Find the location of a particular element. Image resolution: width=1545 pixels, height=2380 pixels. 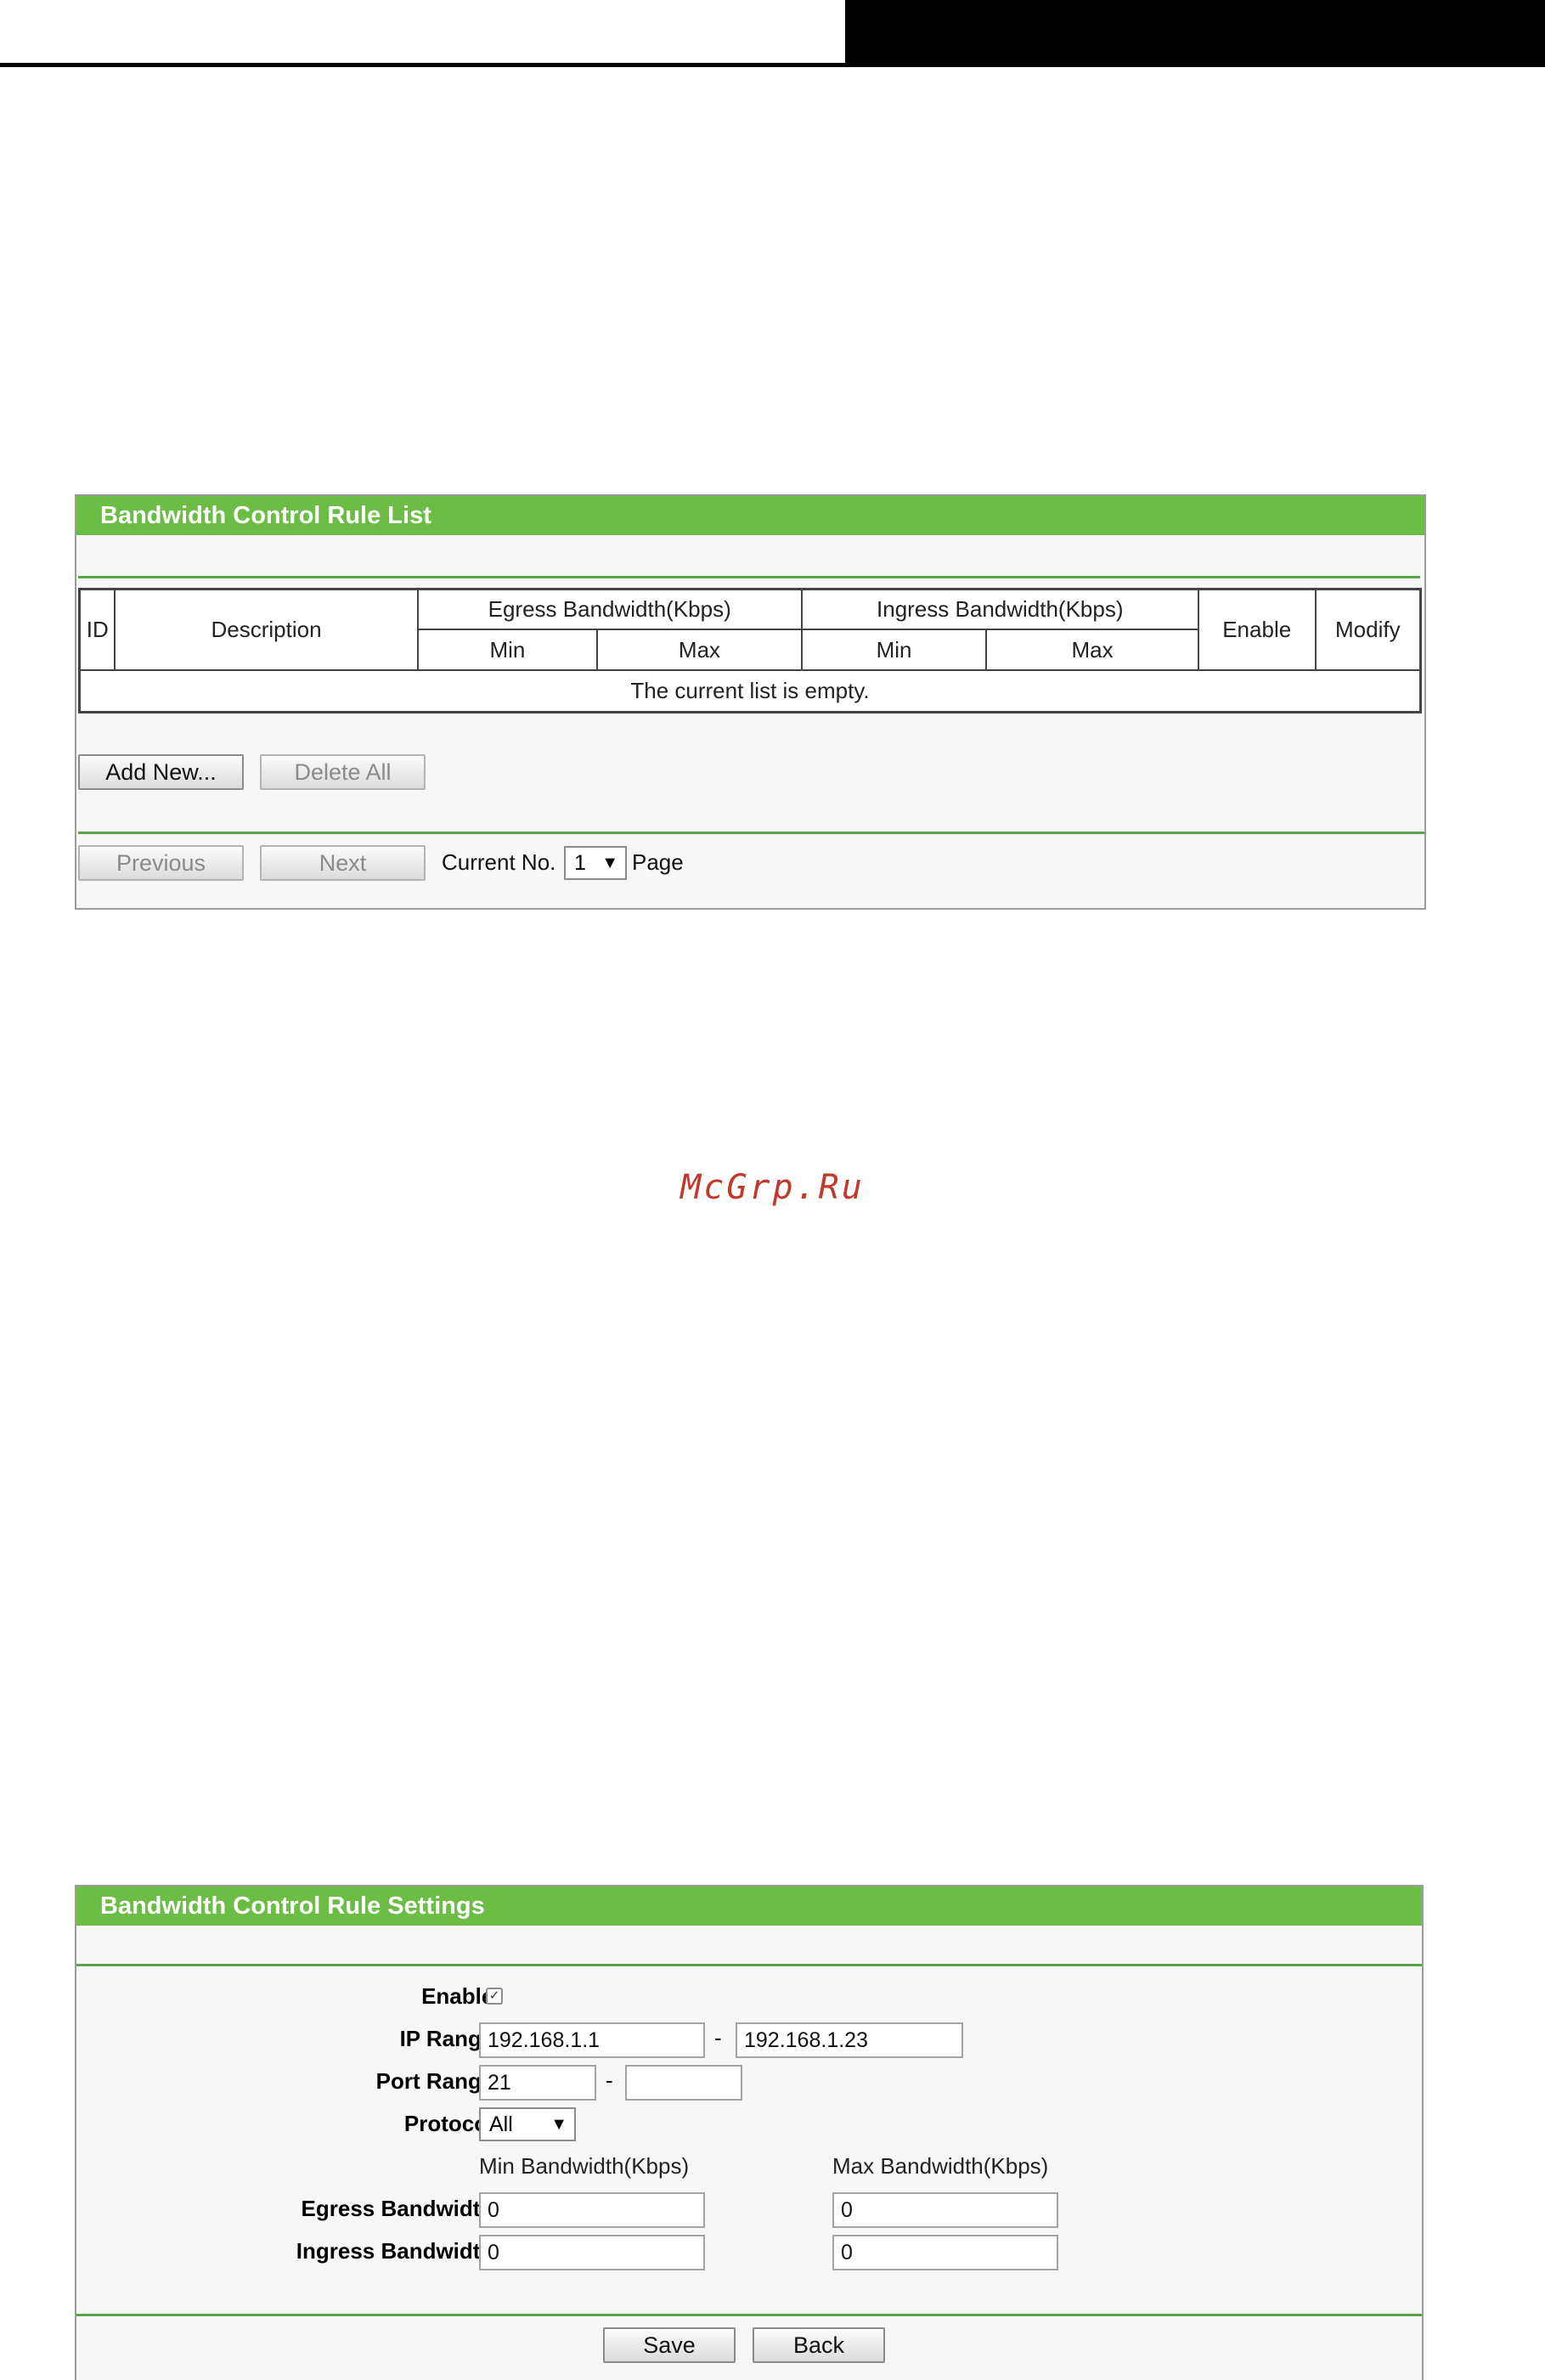

header-modify: Modify is located at coordinates (1368, 630).